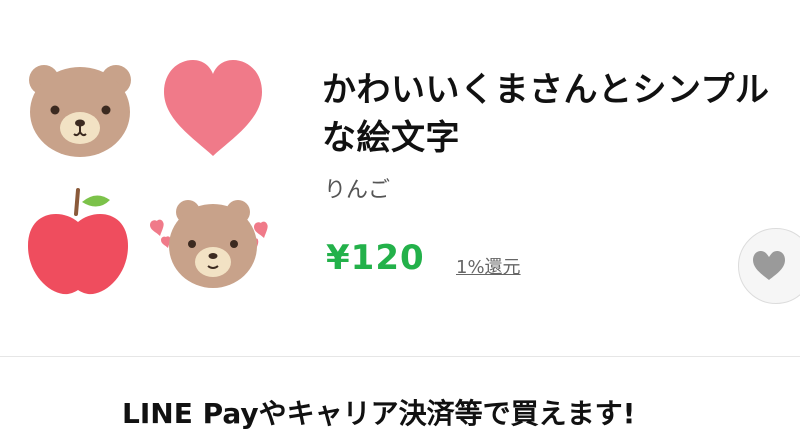  Describe the element at coordinates (488, 266) in the screenshot. I see `points-rebate-link: 1%還元` at that location.